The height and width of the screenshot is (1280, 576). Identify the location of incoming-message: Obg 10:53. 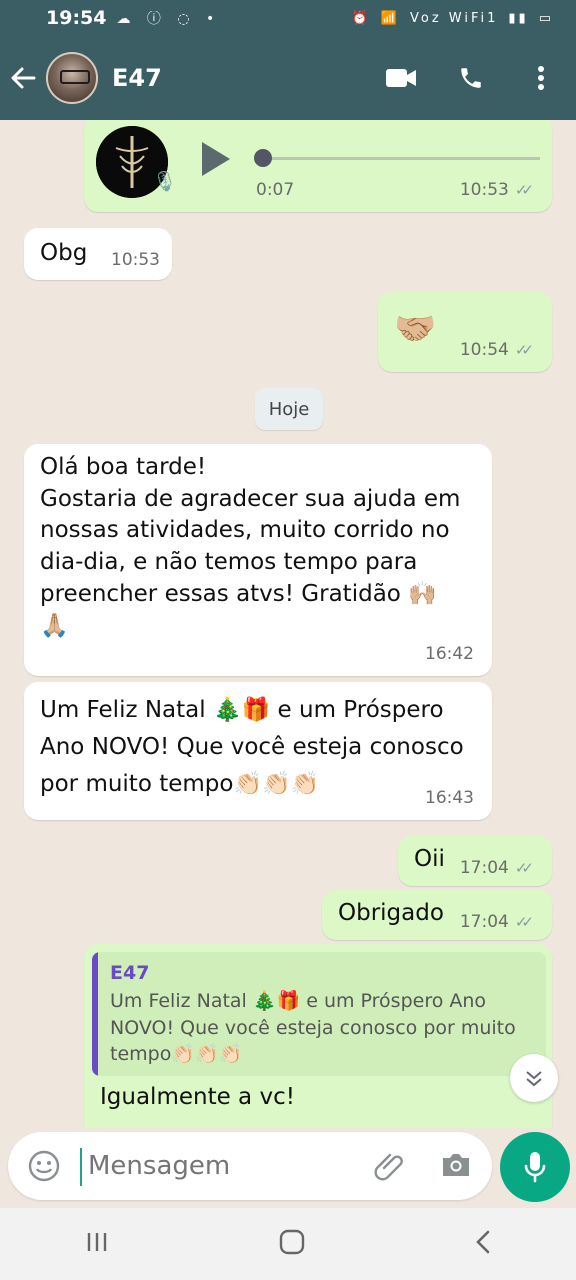
(98, 254).